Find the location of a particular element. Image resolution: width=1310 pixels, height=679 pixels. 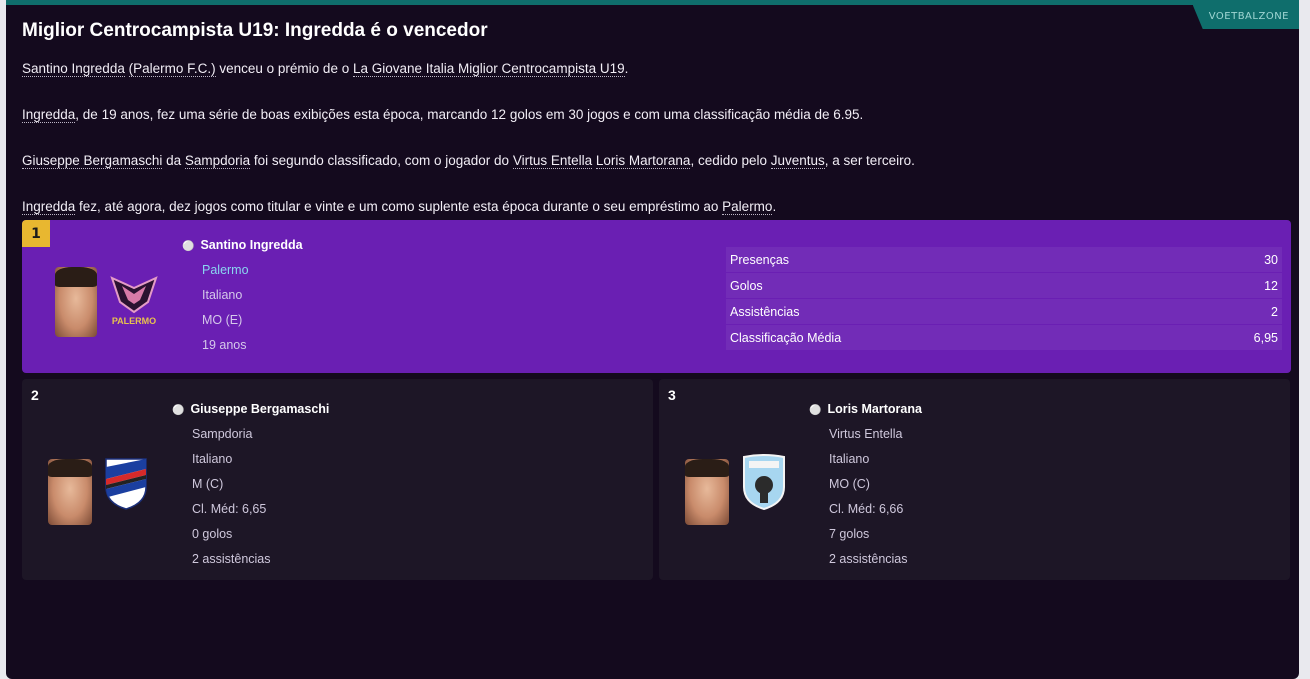

player-link: Santino Ingredda is located at coordinates (73, 69).